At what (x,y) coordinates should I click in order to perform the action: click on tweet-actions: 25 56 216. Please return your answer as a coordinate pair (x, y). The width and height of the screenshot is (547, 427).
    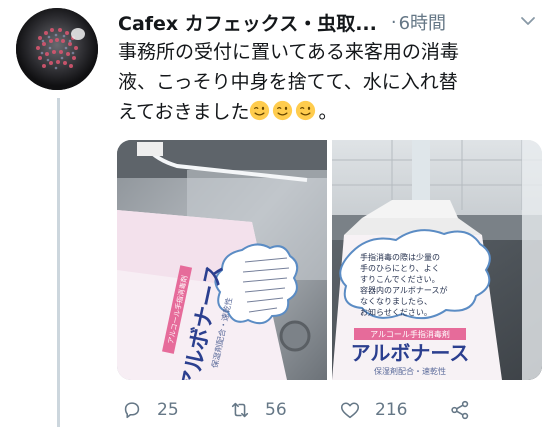
    Looking at the image, I should click on (327, 410).